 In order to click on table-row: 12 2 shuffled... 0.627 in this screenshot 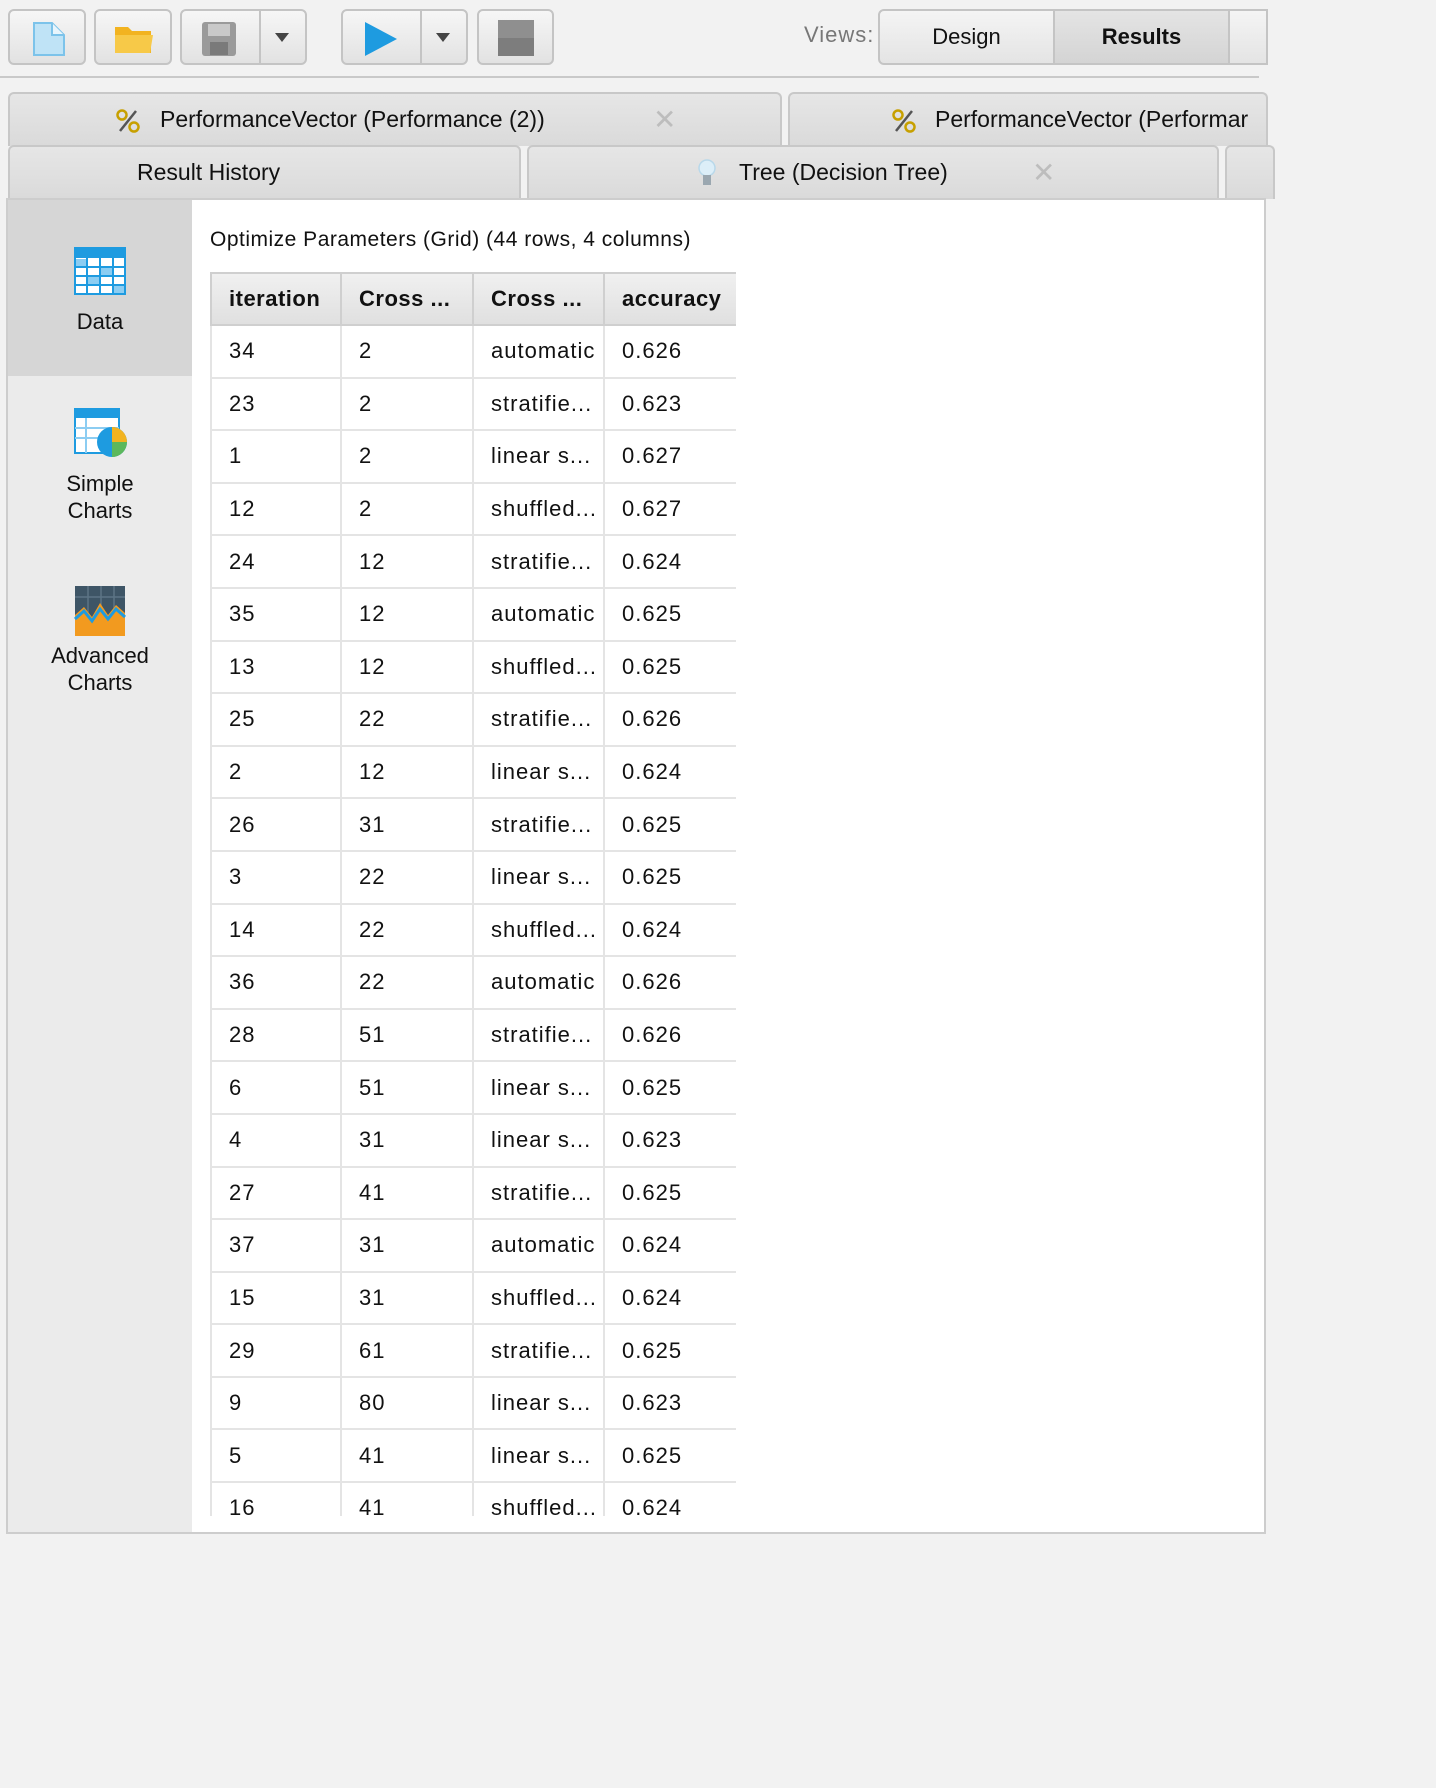, I will do `click(473, 509)`.